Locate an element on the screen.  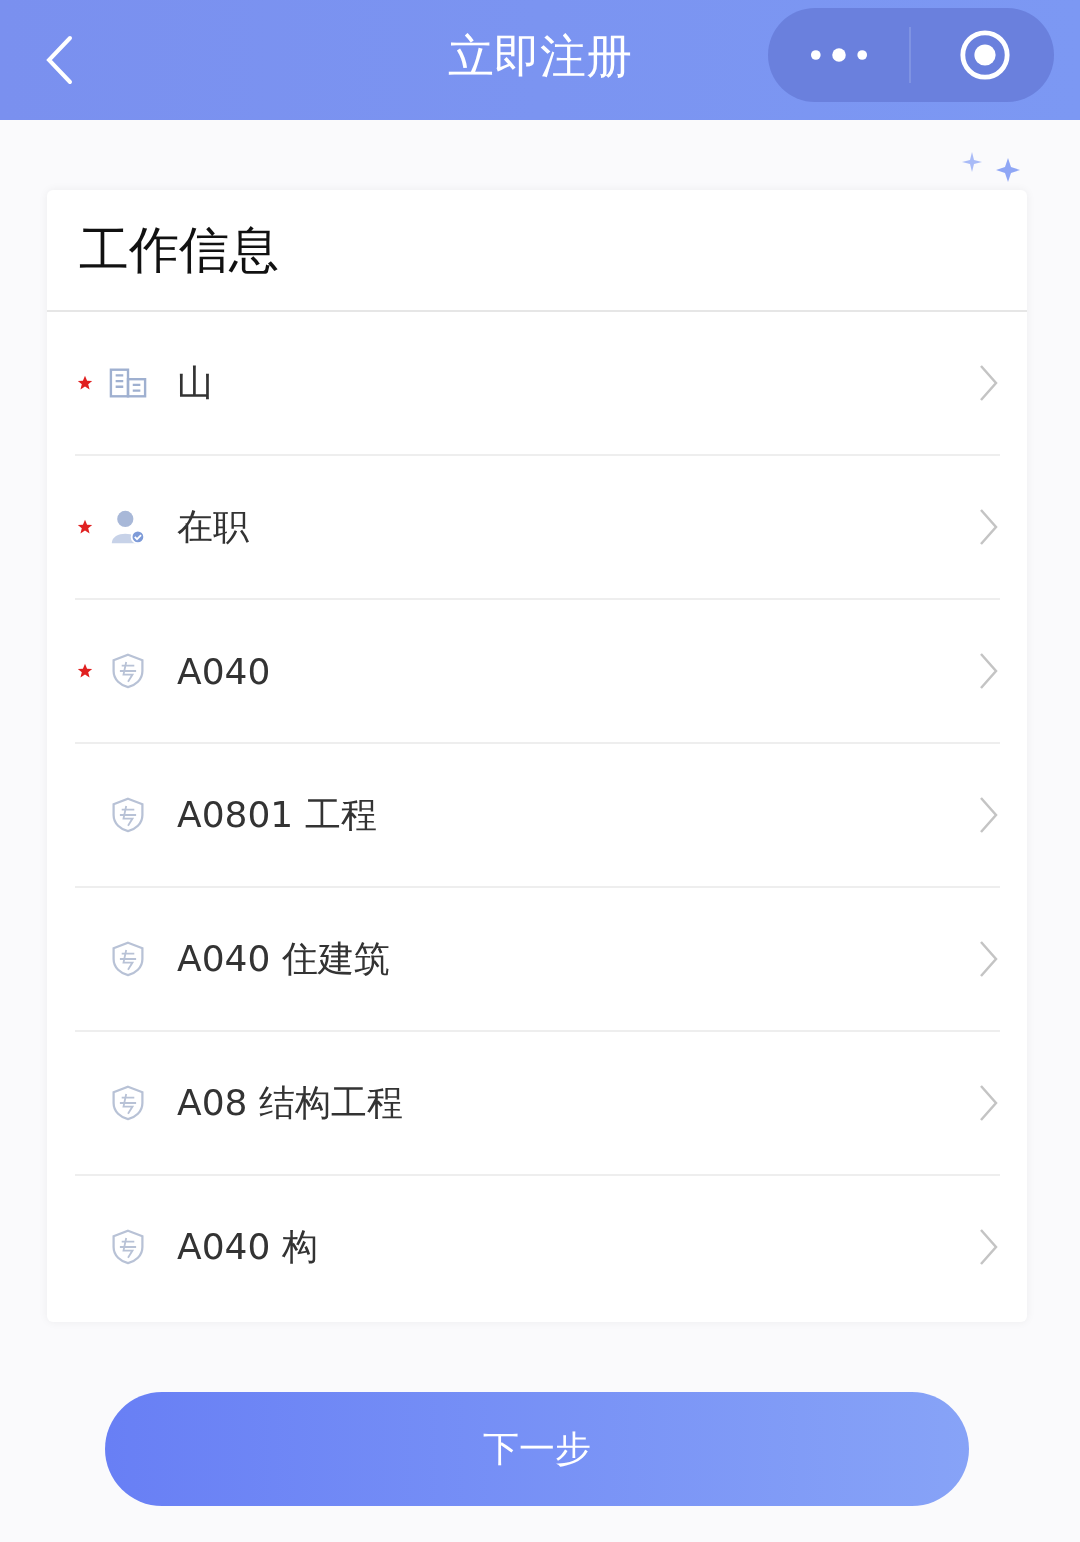
field-value: A0801 工程 is located at coordinates (277, 814).